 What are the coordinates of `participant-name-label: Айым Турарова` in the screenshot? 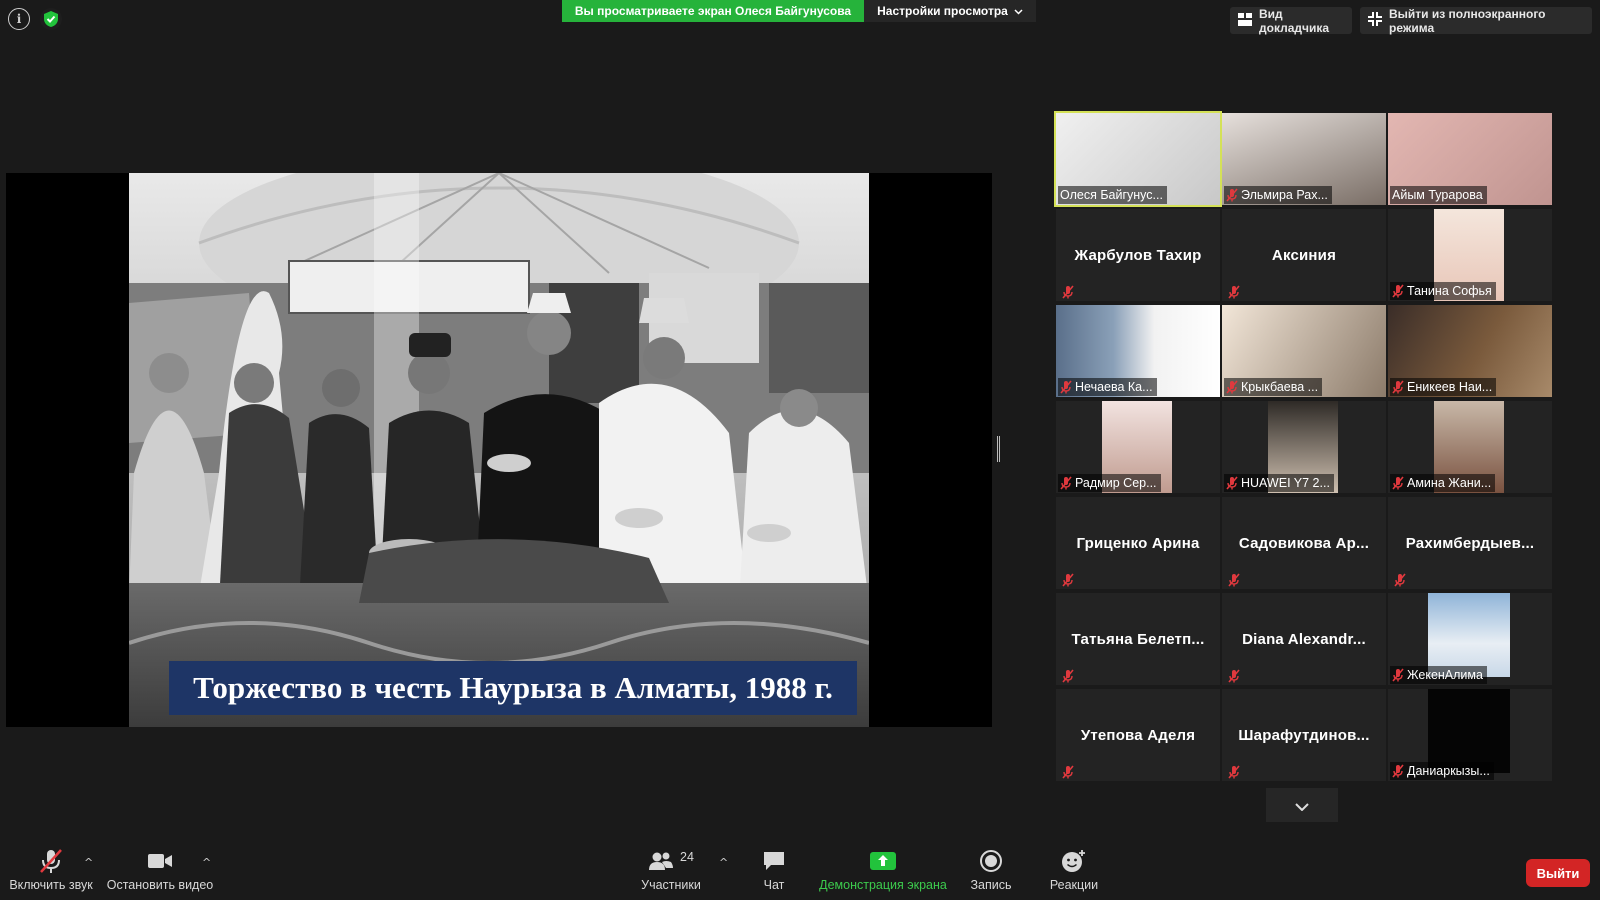 It's located at (1438, 195).